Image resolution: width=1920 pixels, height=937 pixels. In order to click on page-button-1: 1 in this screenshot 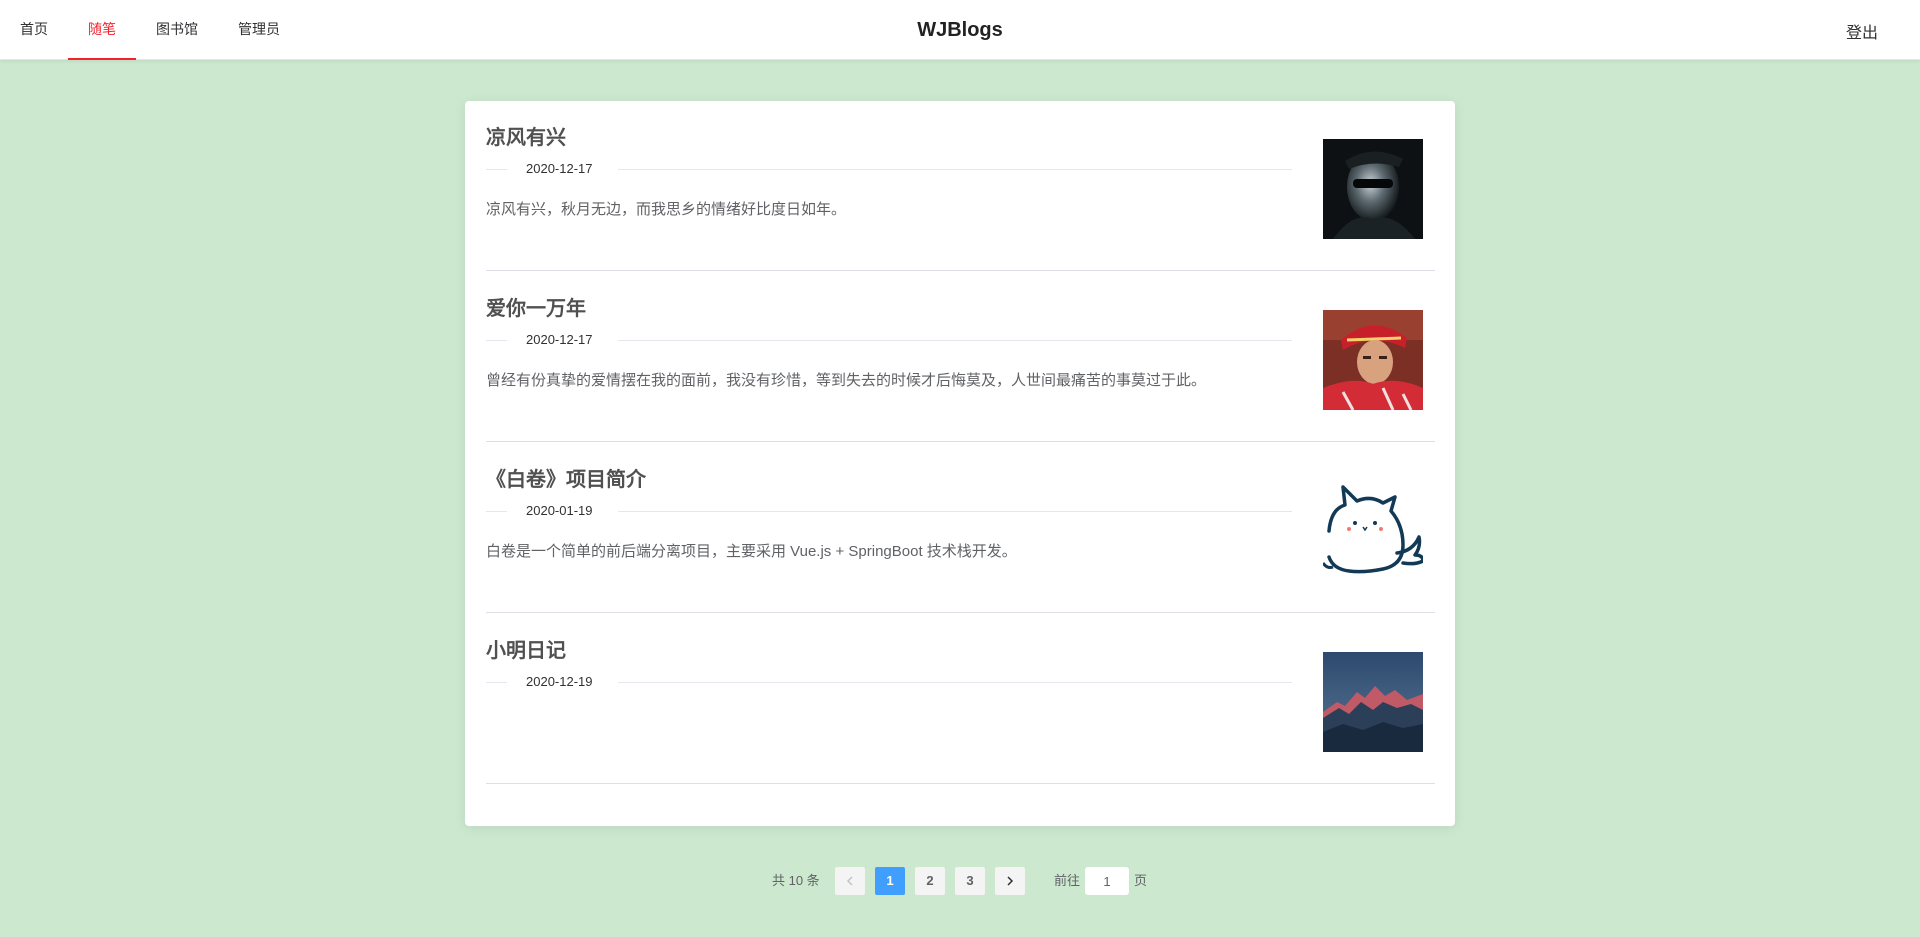, I will do `click(890, 881)`.